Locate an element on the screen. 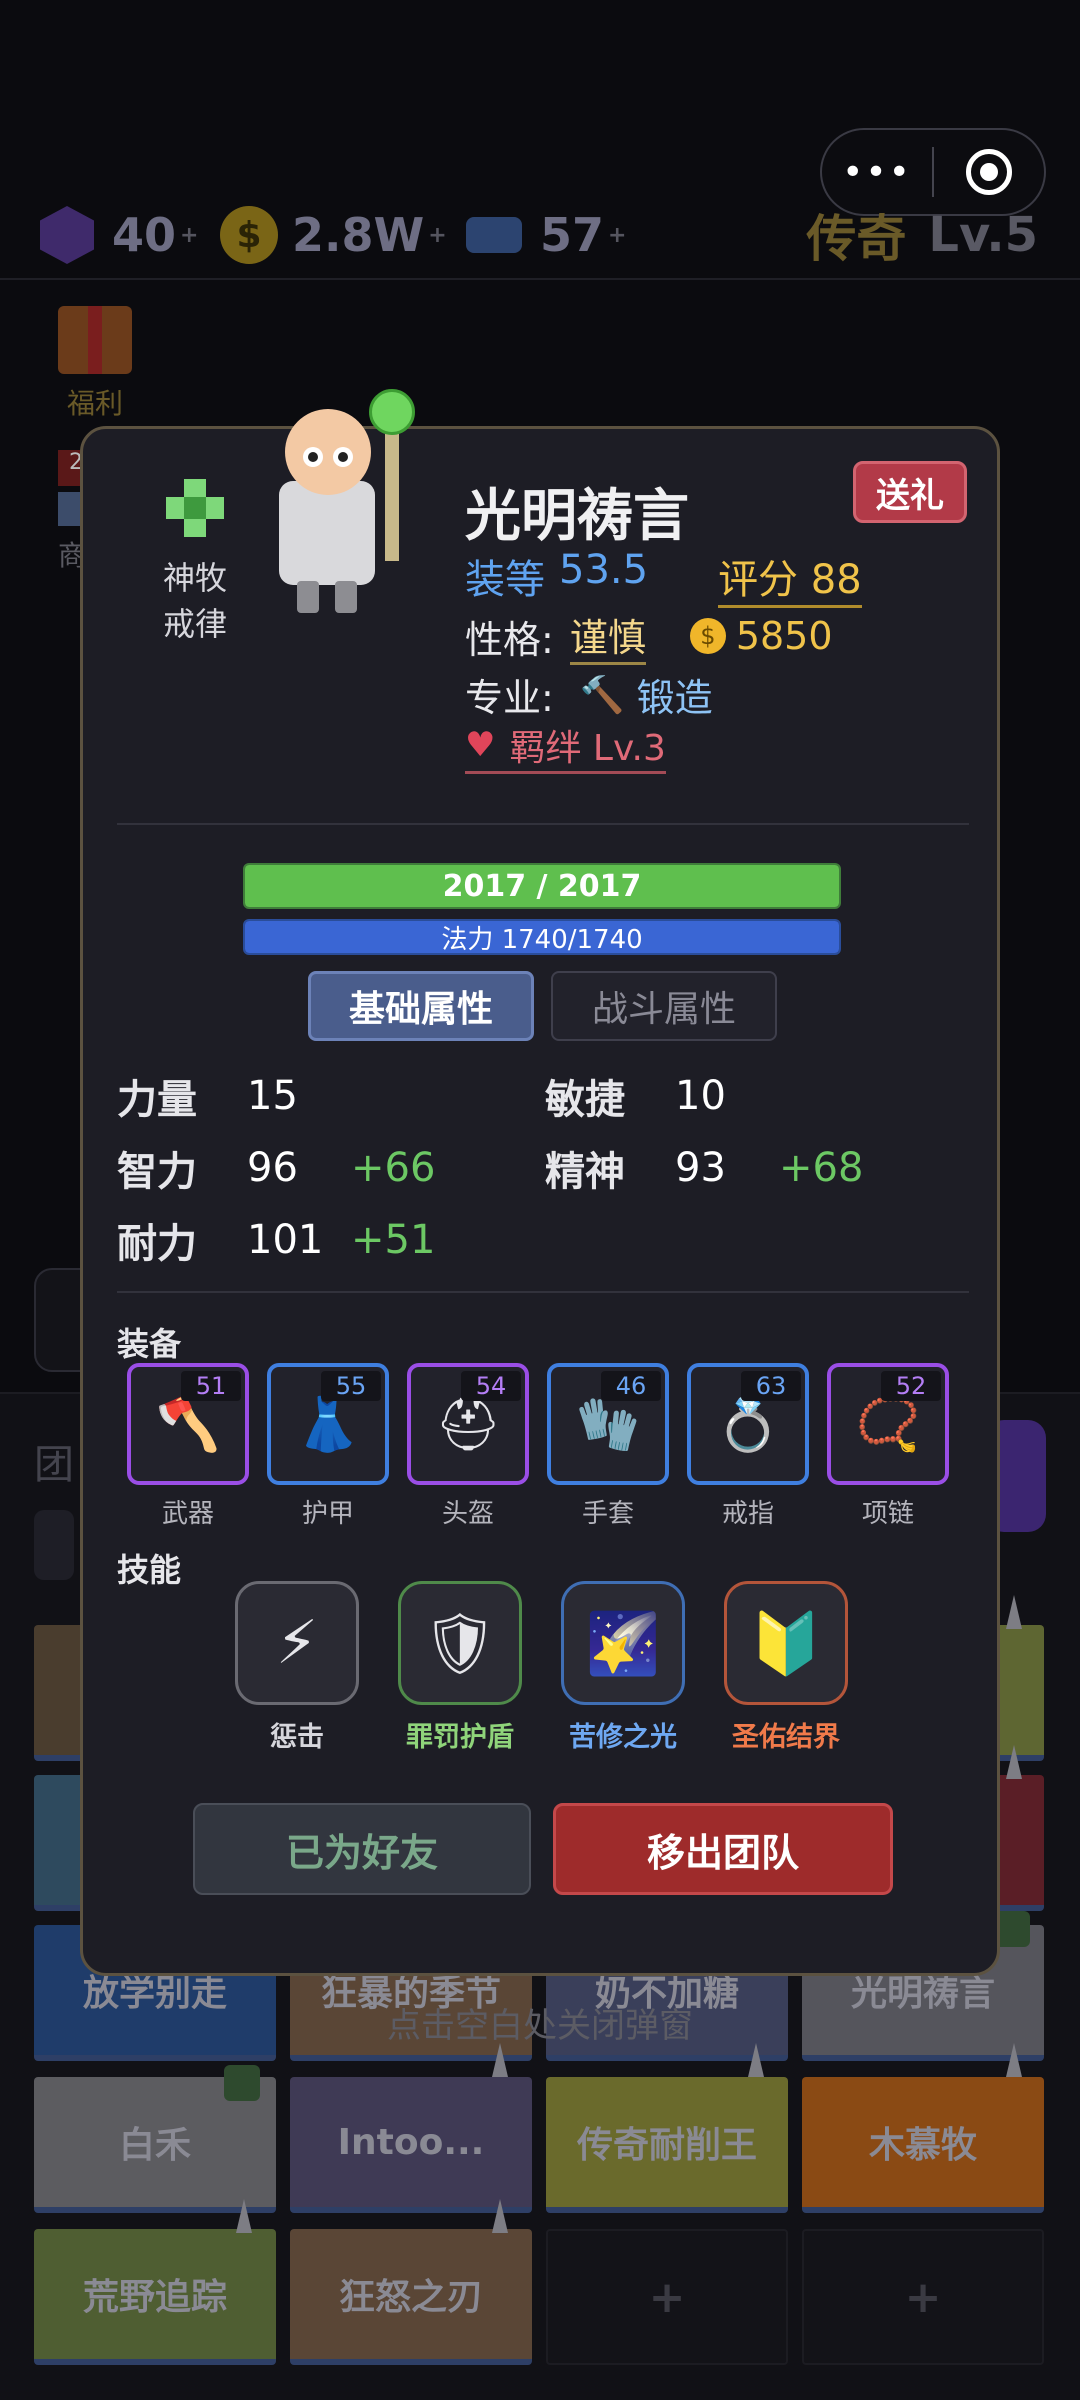 The width and height of the screenshot is (1080, 2400). staff-orb is located at coordinates (392, 412).